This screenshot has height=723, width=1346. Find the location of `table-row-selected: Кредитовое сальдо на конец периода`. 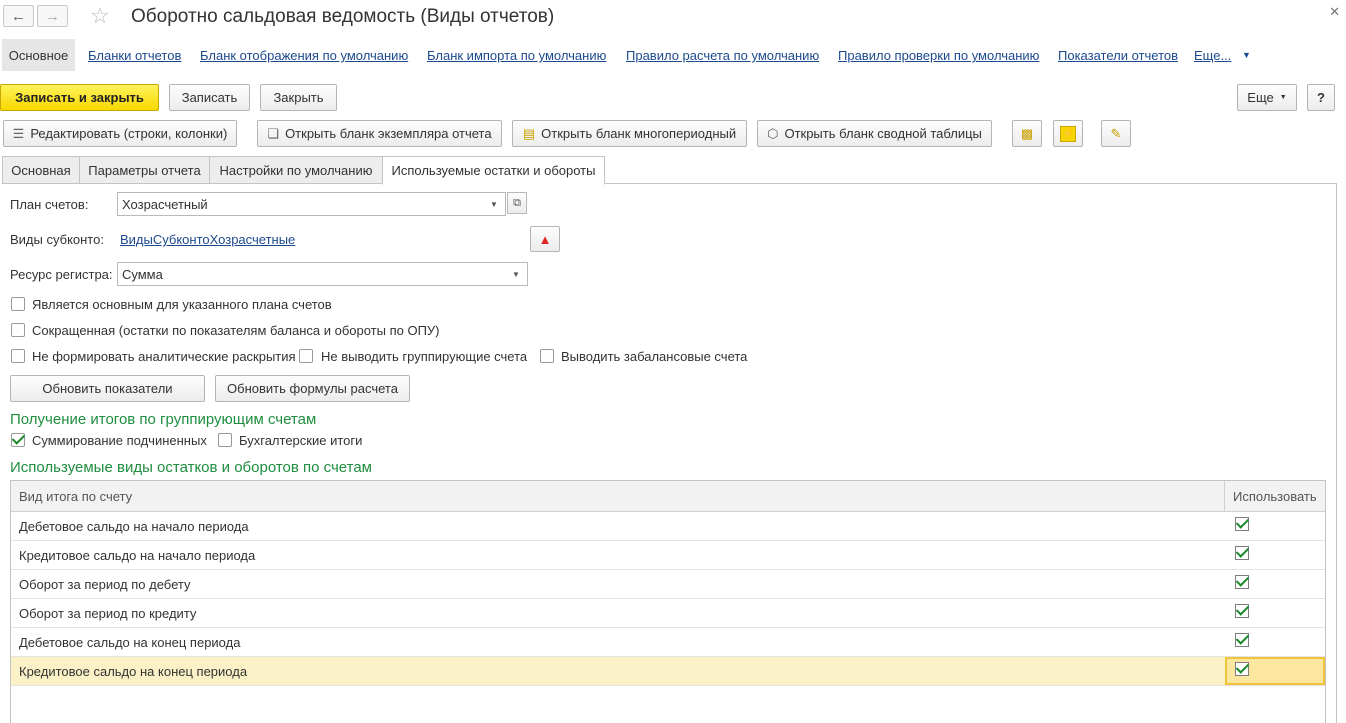

table-row-selected: Кредитовое сальдо на конец периода is located at coordinates (668, 671).